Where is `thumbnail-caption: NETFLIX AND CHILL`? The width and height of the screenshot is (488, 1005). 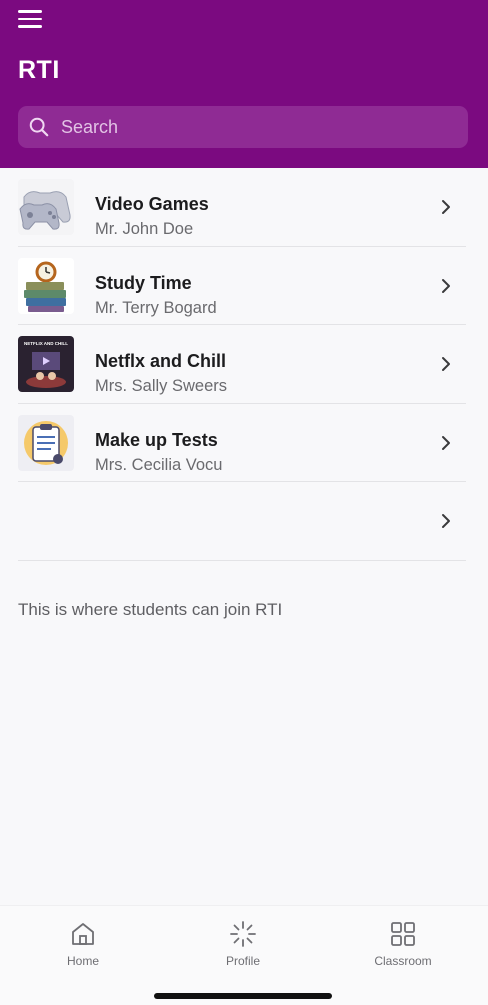
thumbnail-caption: NETFLIX AND CHILL is located at coordinates (46, 343).